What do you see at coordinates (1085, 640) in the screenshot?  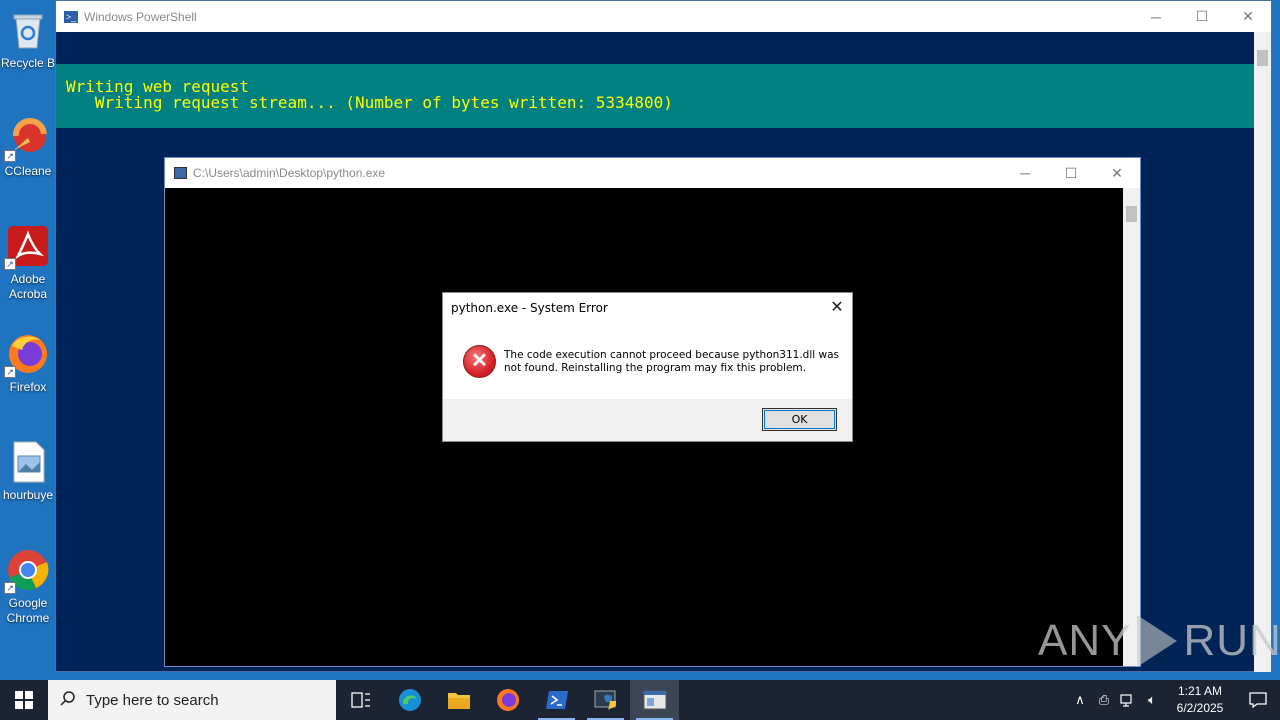 I see `watermark-text-left: ANY` at bounding box center [1085, 640].